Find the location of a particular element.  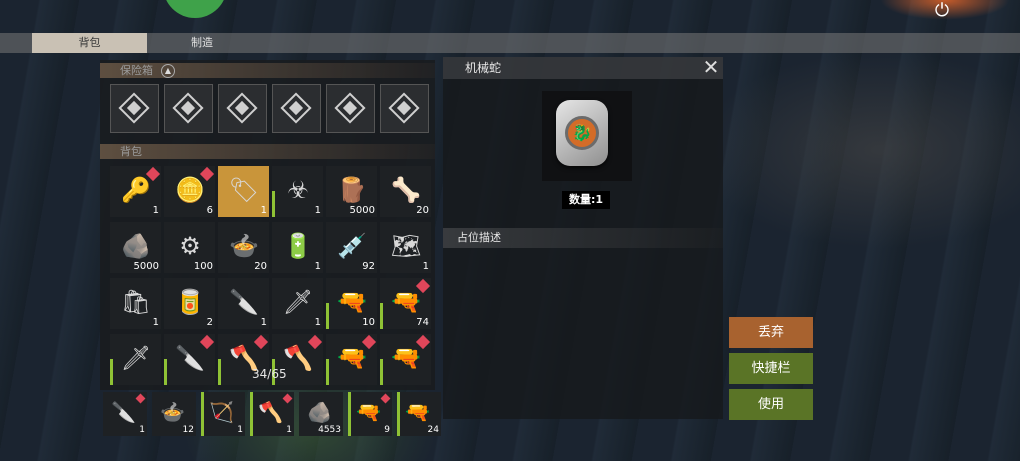

inventory-slot: 🔫 74 is located at coordinates (405, 303).